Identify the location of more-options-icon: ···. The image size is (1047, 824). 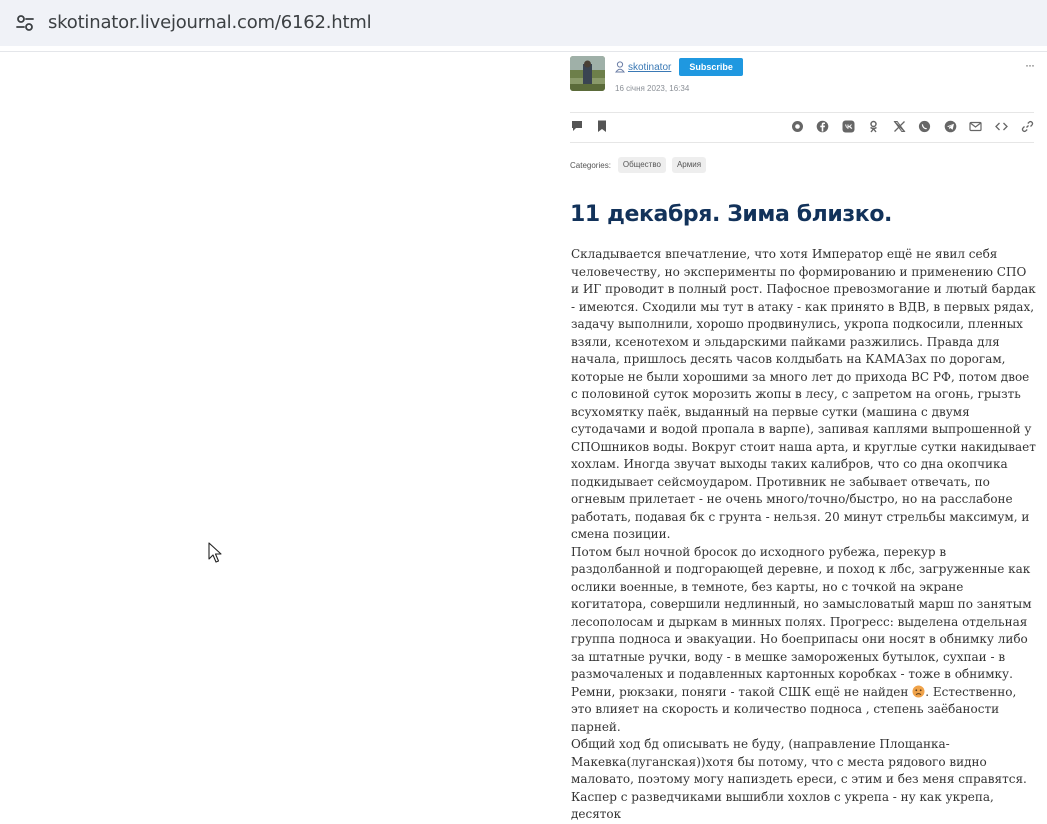
(1030, 65).